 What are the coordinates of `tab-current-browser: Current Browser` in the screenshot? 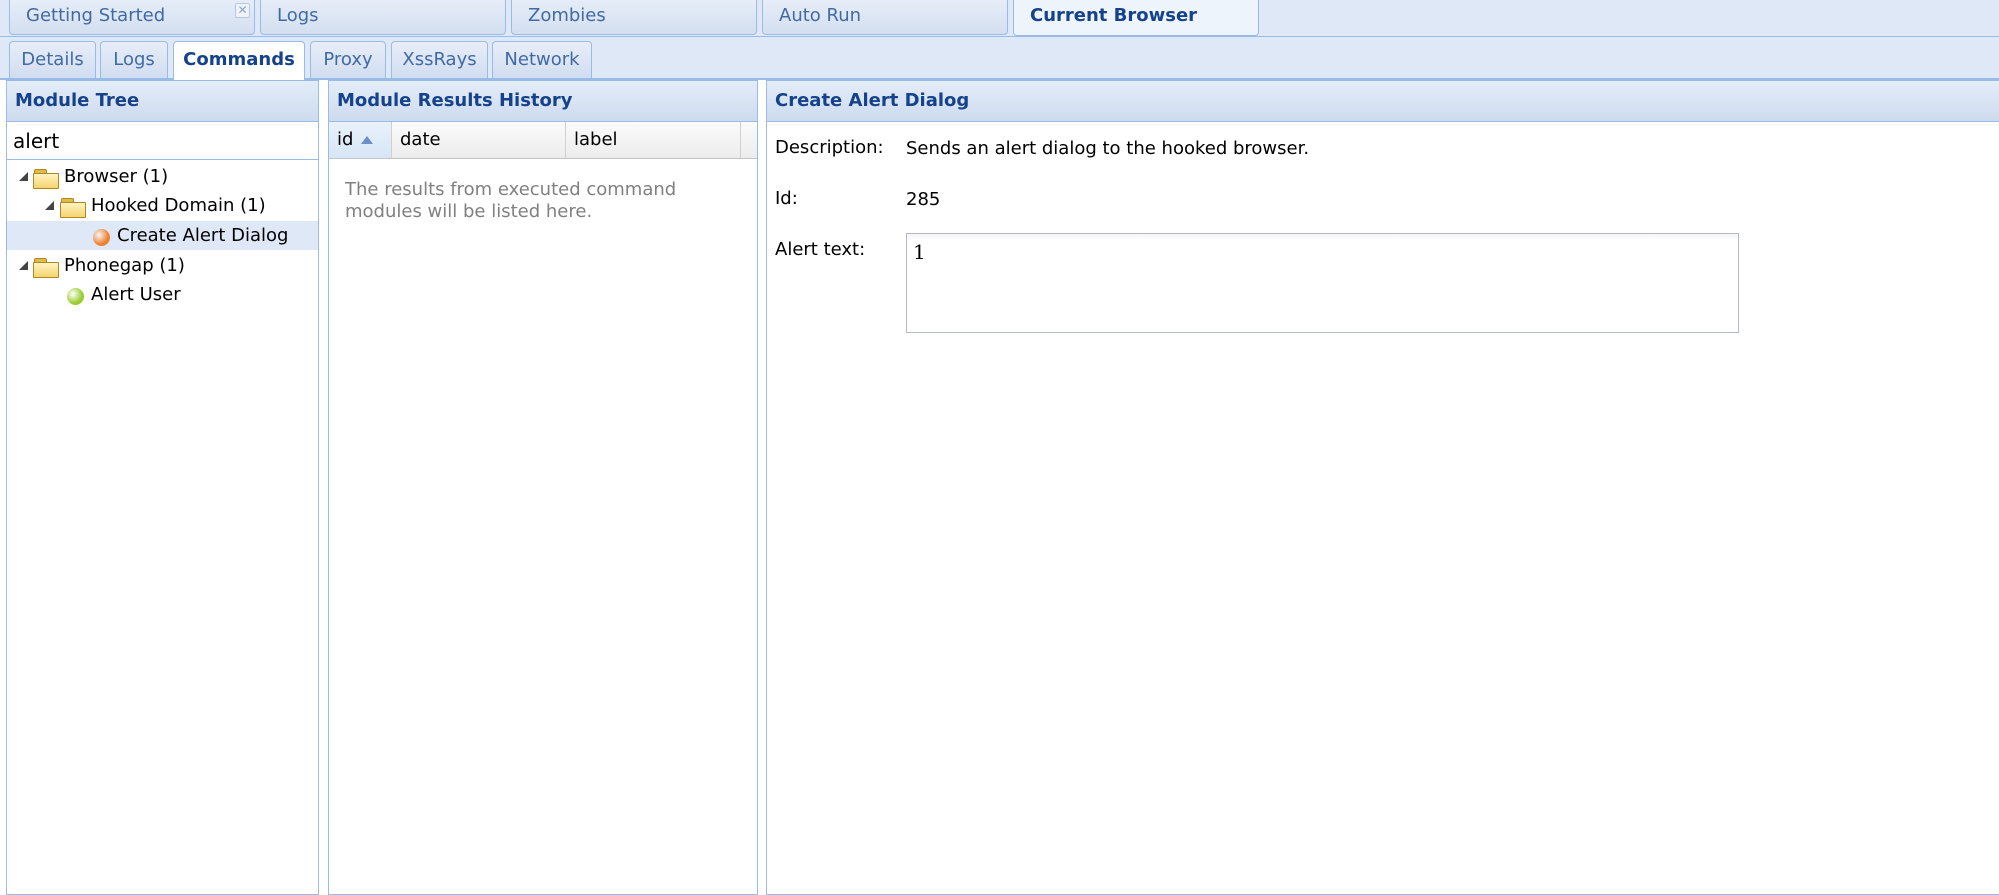 It's located at (1136, 18).